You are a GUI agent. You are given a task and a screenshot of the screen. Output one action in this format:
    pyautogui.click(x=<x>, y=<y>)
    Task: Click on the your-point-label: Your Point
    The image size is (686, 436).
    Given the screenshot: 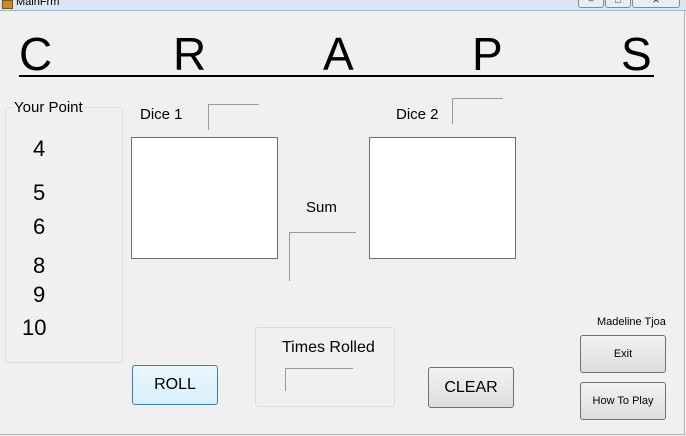 What is the action you would take?
    pyautogui.click(x=48, y=107)
    